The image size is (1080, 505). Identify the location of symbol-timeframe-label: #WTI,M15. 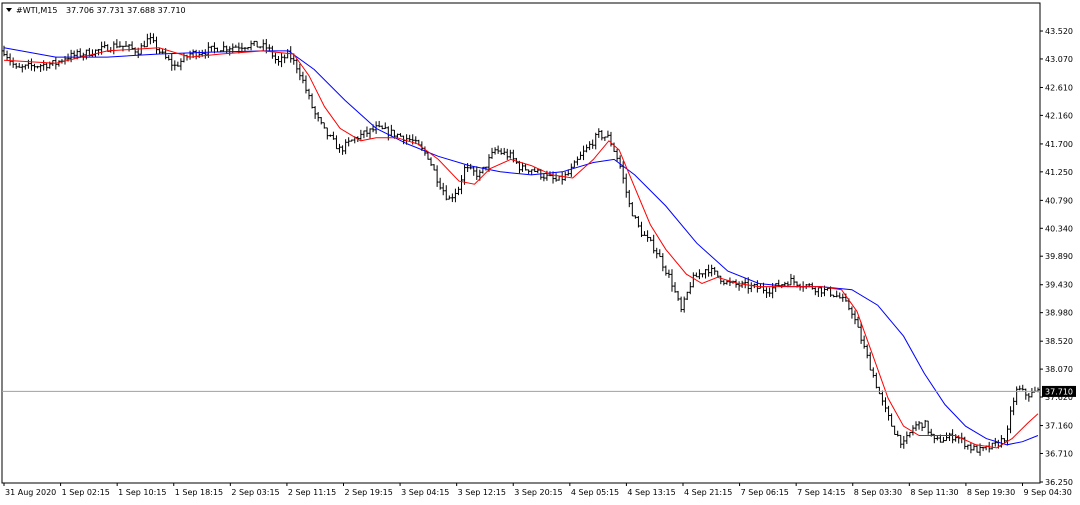
(36, 10).